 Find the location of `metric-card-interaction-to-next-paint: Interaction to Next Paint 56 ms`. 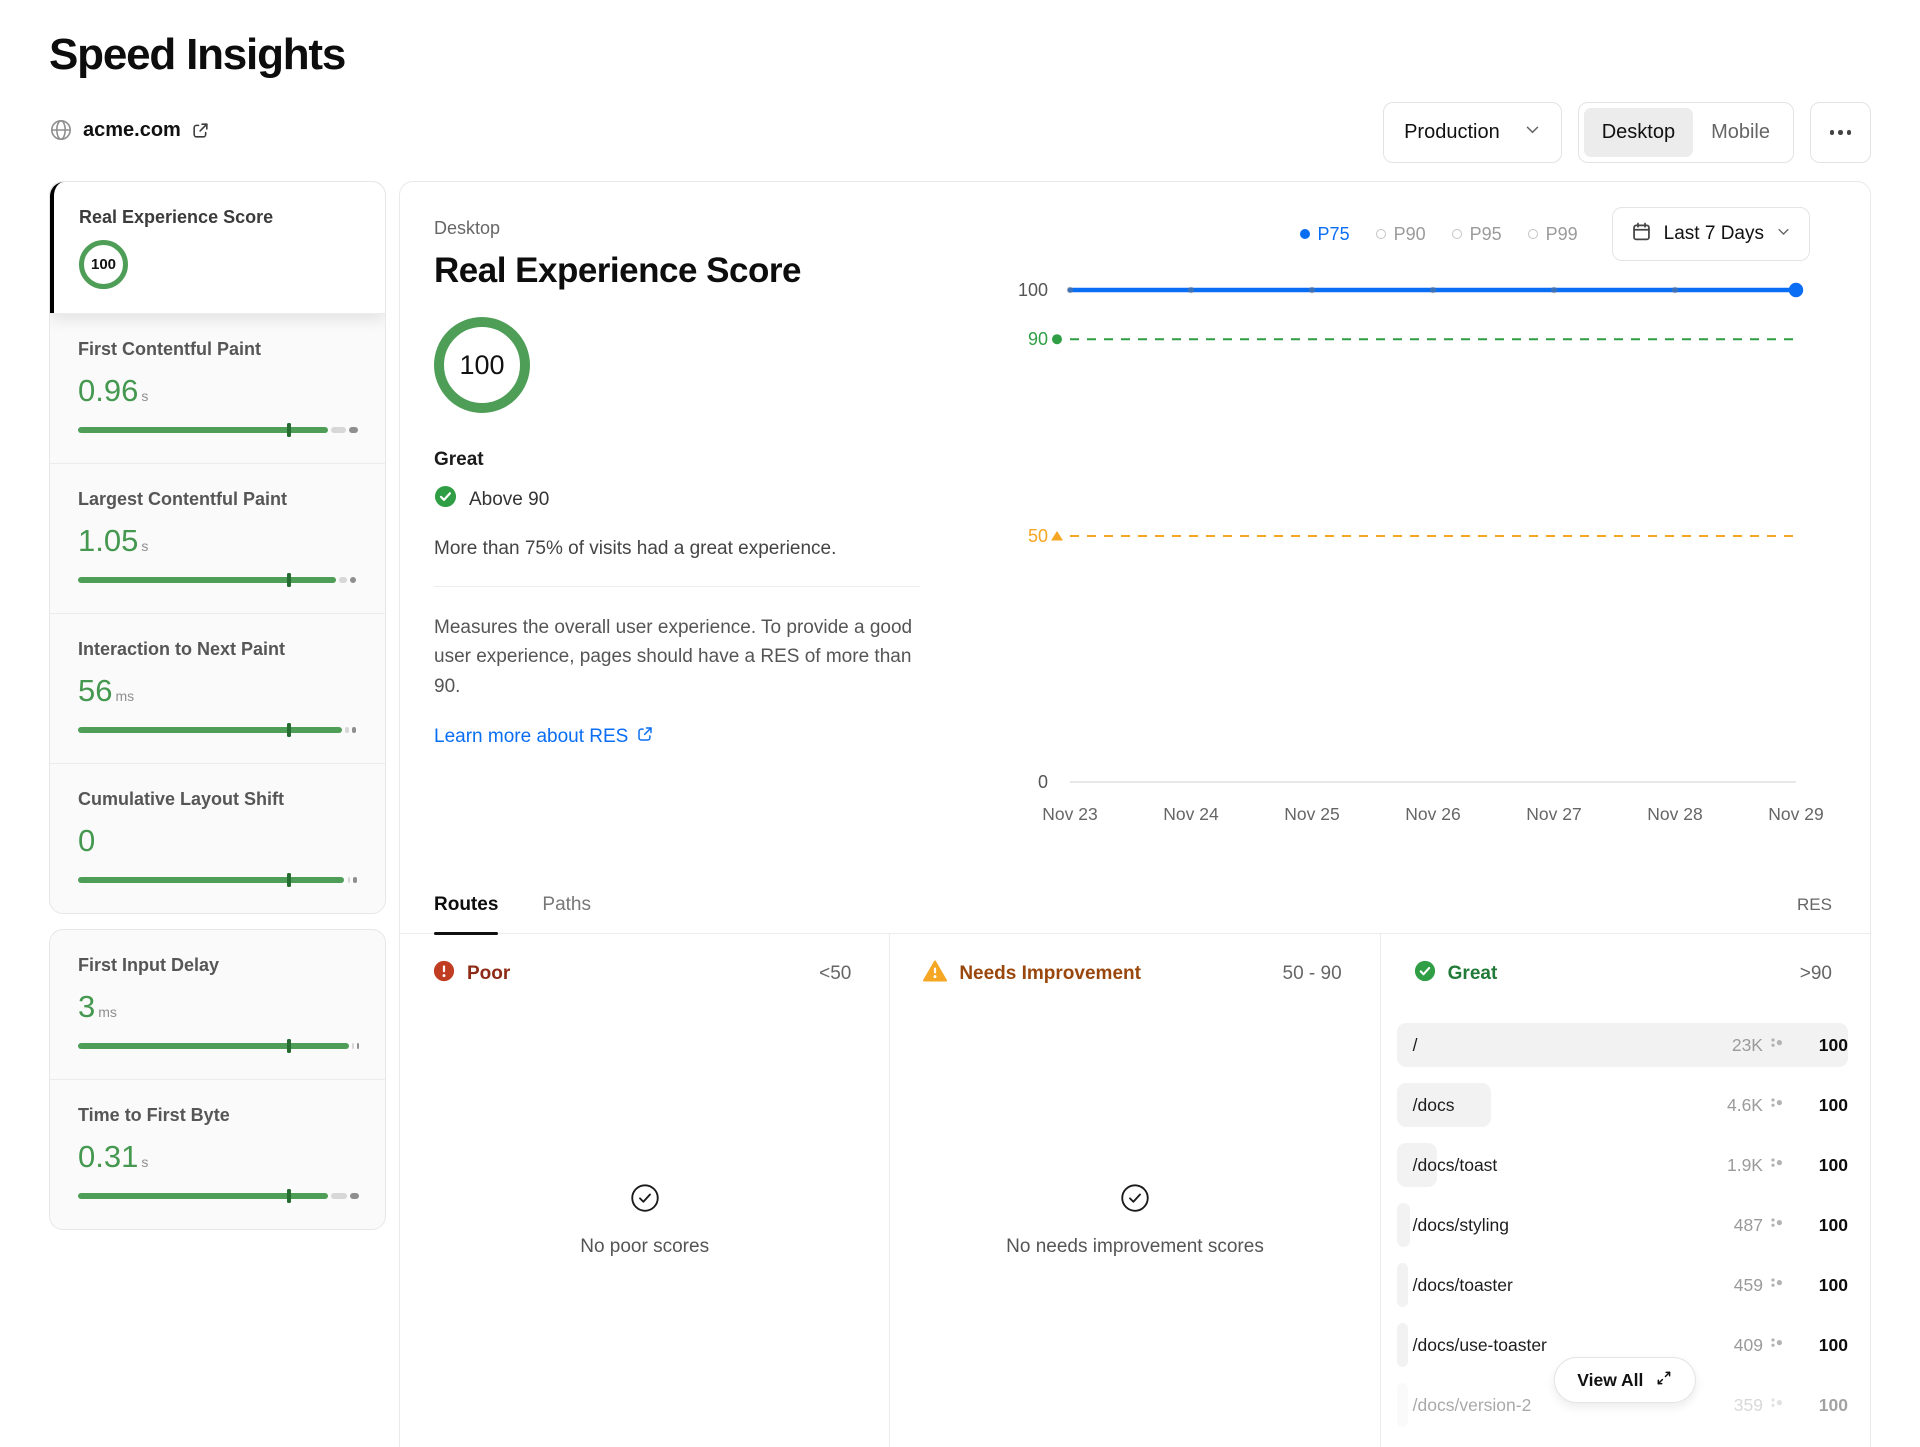

metric-card-interaction-to-next-paint: Interaction to Next Paint 56 ms is located at coordinates (217, 688).